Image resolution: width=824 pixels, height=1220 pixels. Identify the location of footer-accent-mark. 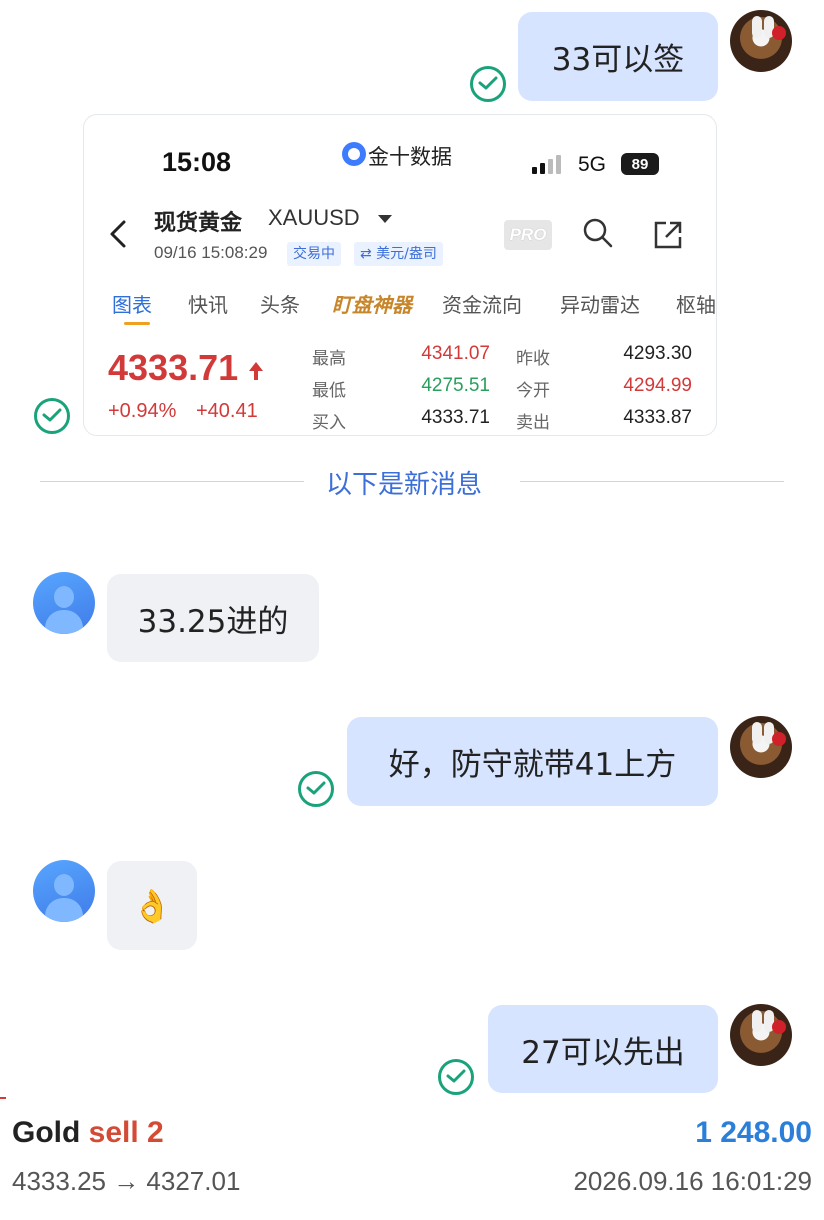
(3, 1098).